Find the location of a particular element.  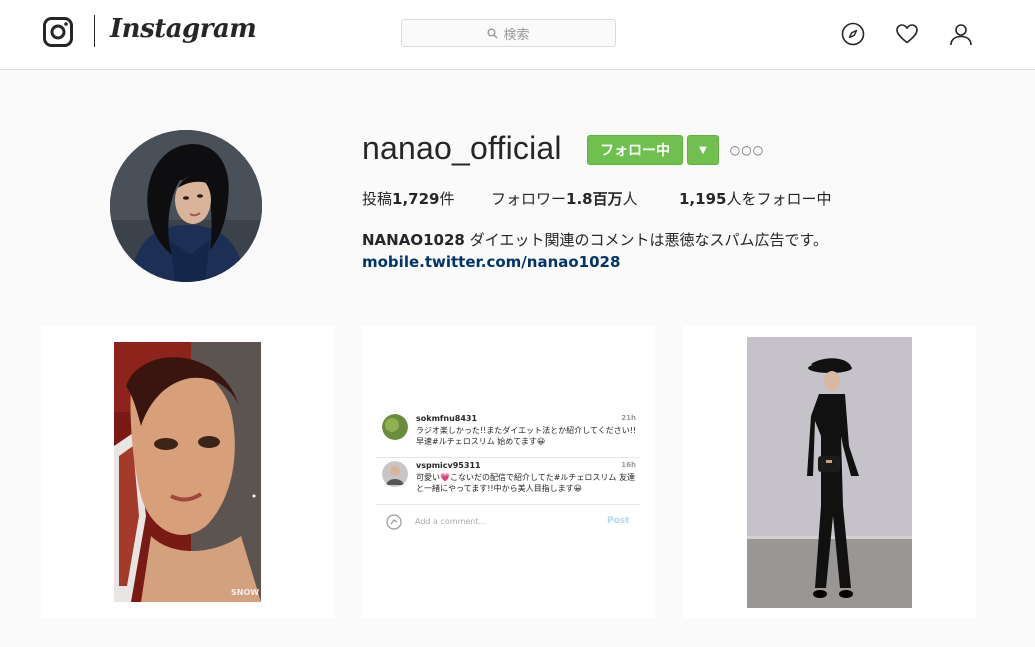

instagram-wordmark: Instagram is located at coordinates (183, 29).